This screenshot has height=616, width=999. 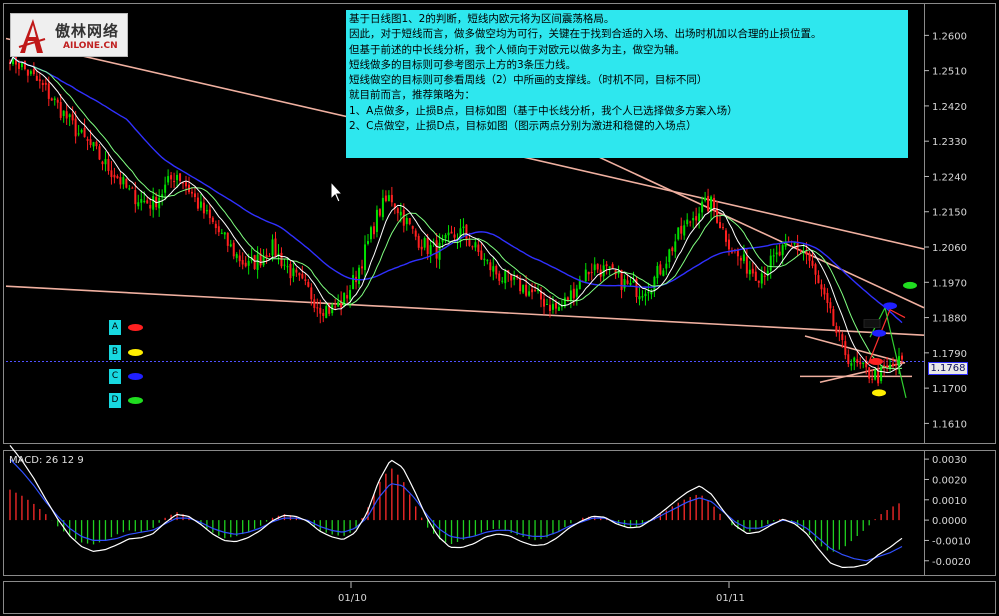 I want to click on price-tick-label: 1.1610, so click(x=949, y=424).